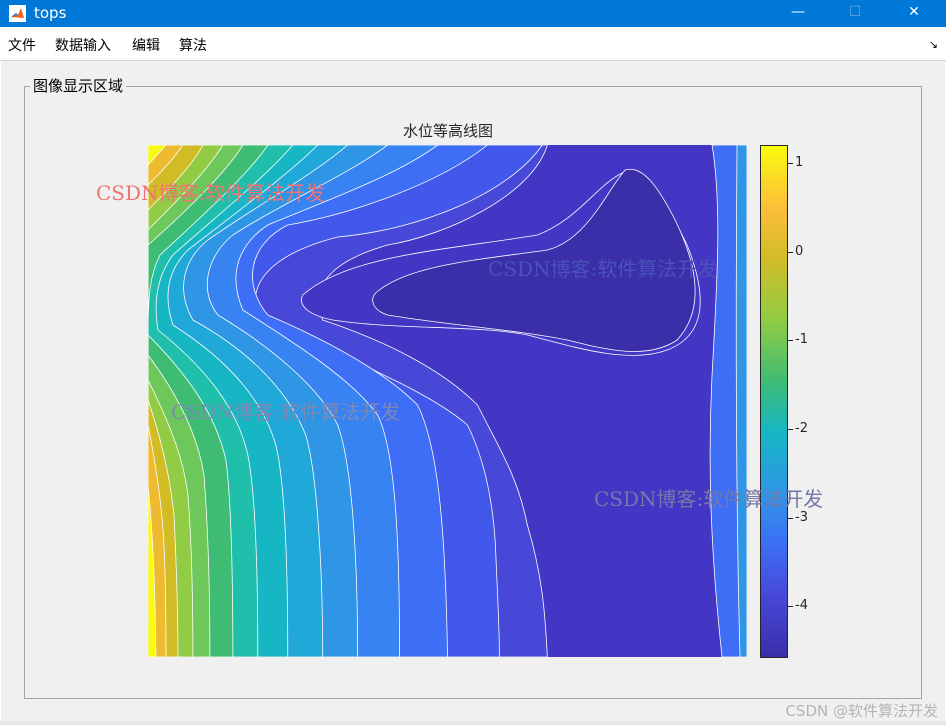 This screenshot has height=725, width=946. What do you see at coordinates (17, 13) in the screenshot?
I see `matlab-icon` at bounding box center [17, 13].